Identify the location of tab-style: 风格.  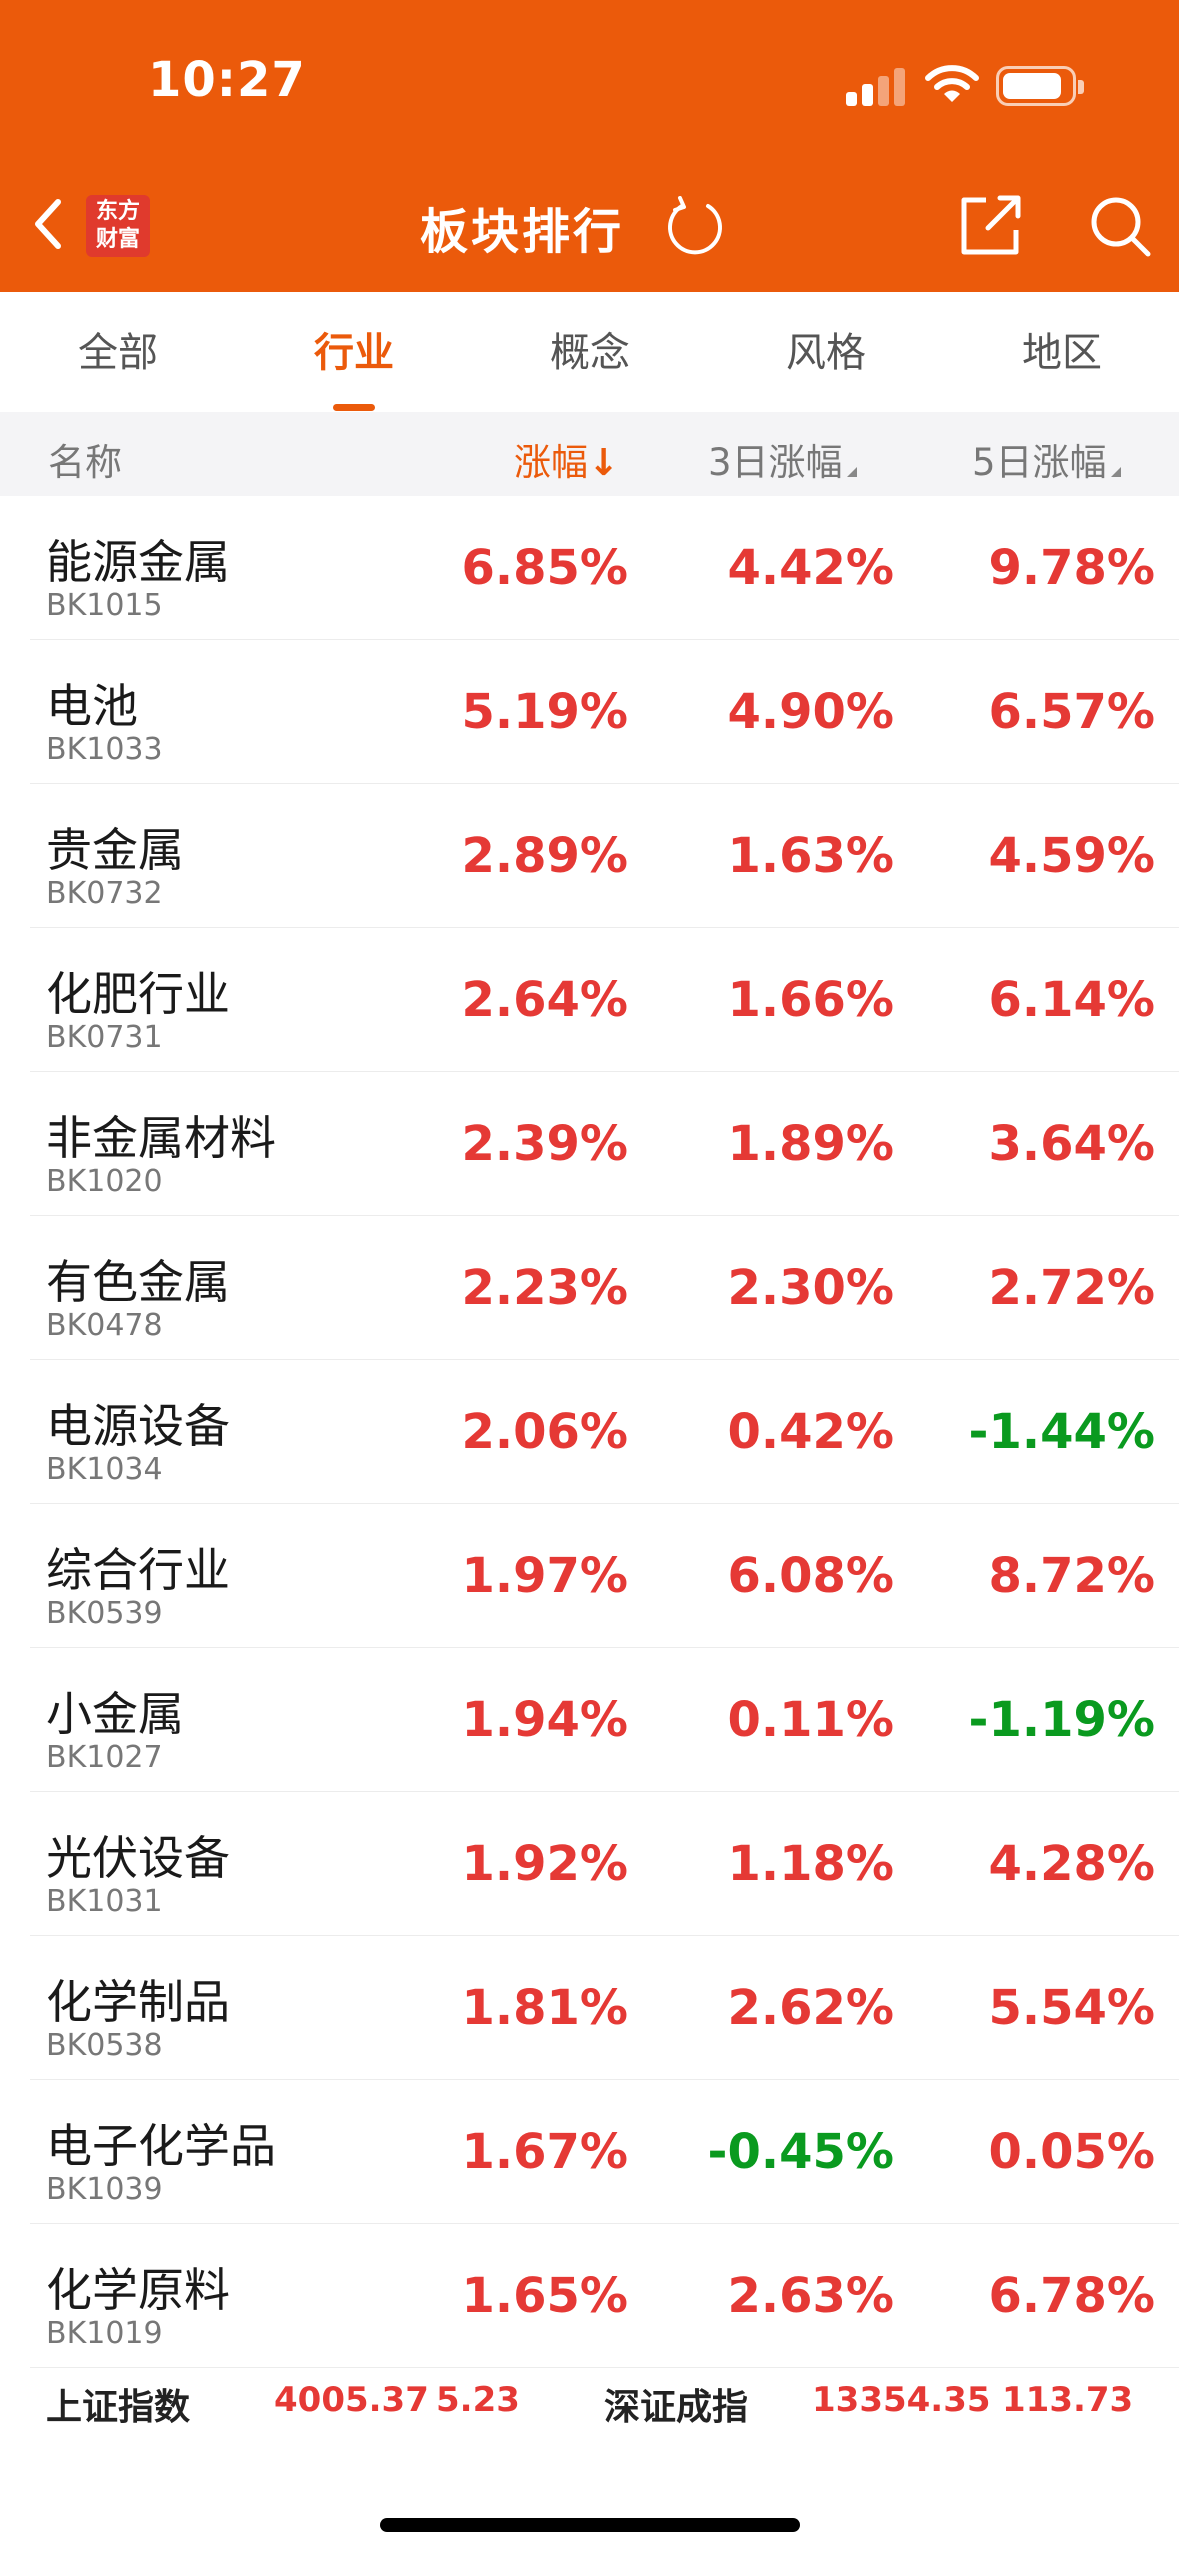
(826, 349).